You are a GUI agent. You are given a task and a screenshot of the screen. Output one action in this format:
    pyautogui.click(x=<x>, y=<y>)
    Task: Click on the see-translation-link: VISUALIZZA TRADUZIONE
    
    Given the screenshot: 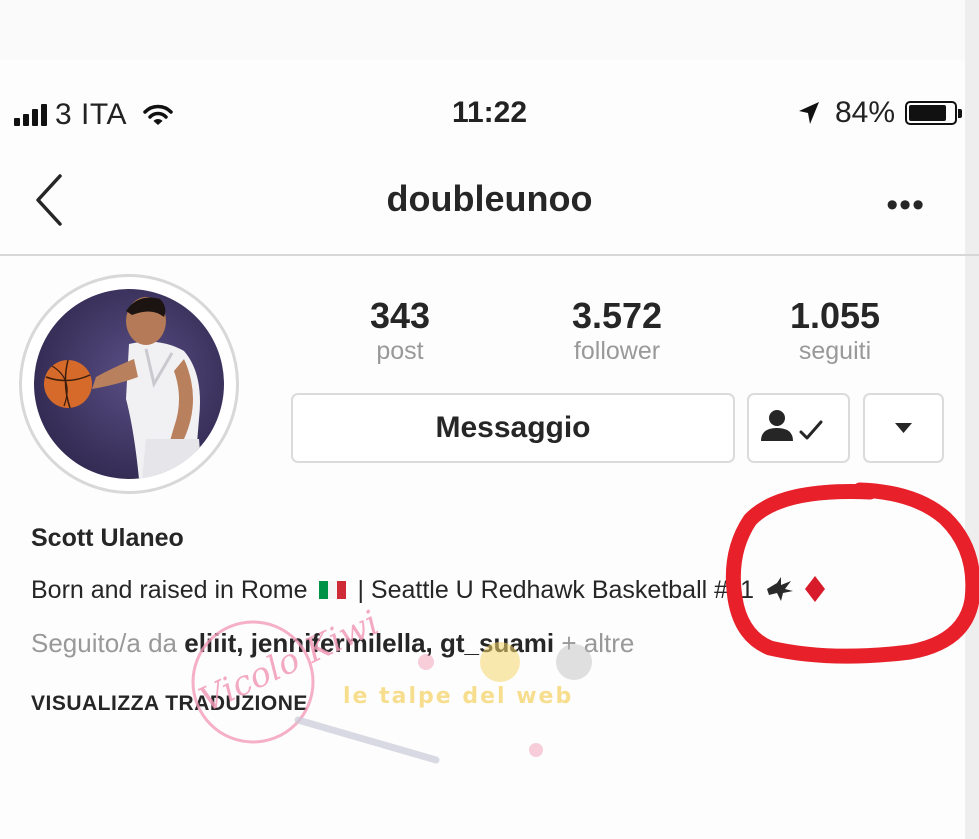 What is the action you would take?
    pyautogui.click(x=169, y=704)
    